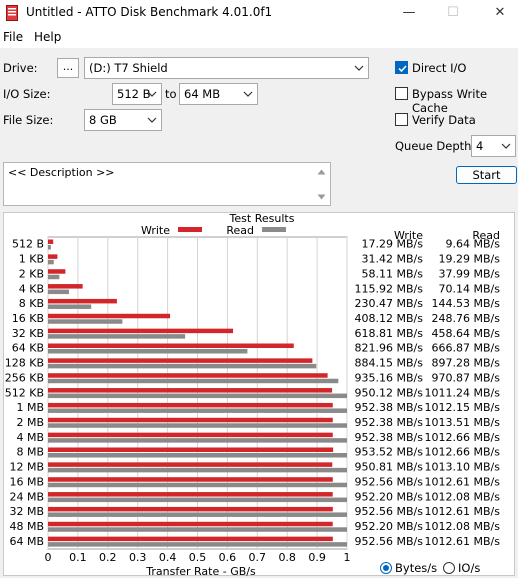 This screenshot has height=578, width=518. Describe the element at coordinates (435, 146) in the screenshot. I see `queue-depth-label: Queue Depth:` at that location.